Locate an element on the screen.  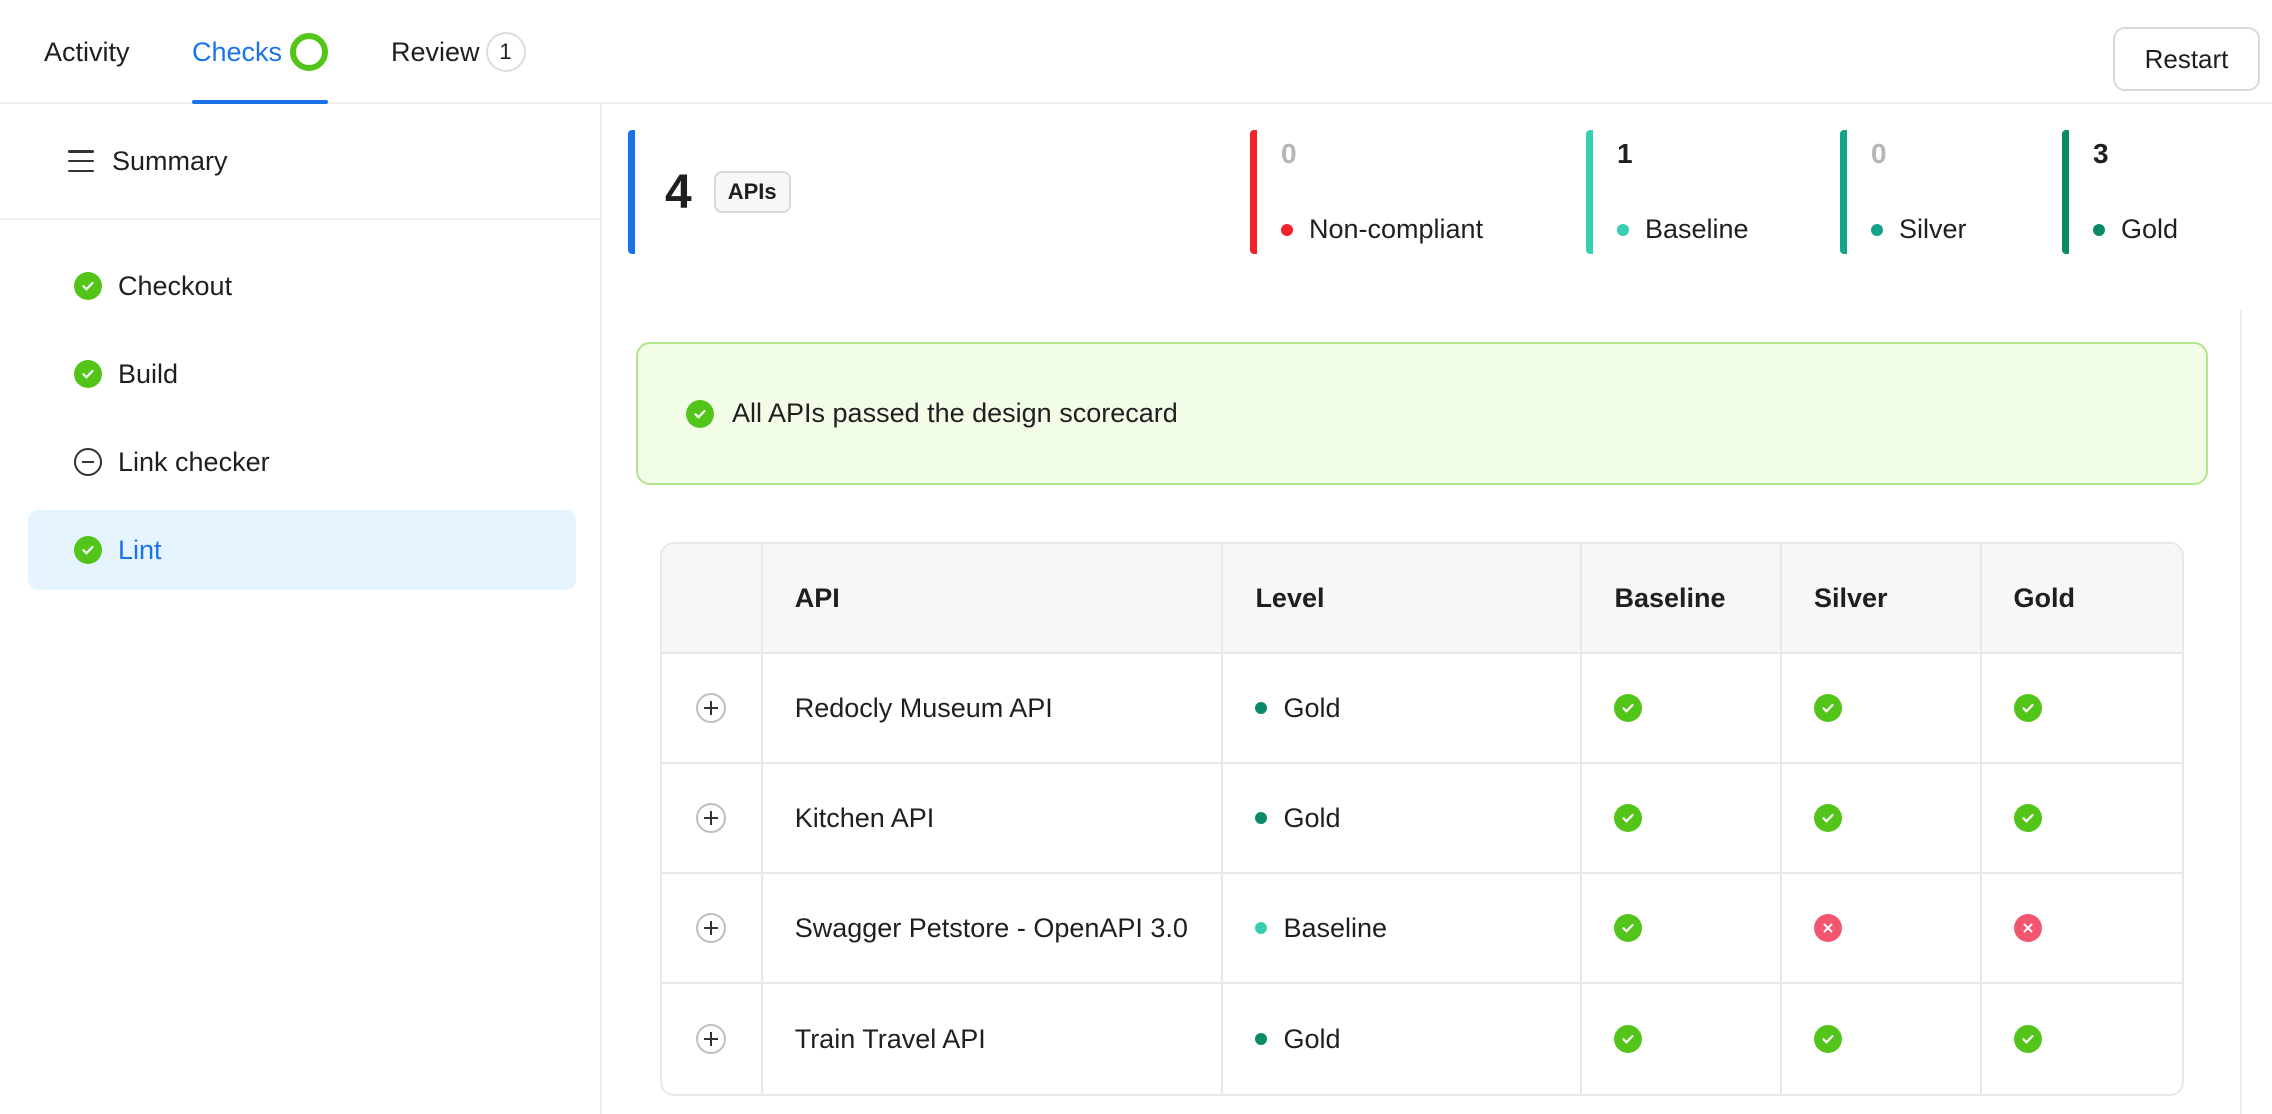
sidebar-summary-label: Summary is located at coordinates (170, 160).